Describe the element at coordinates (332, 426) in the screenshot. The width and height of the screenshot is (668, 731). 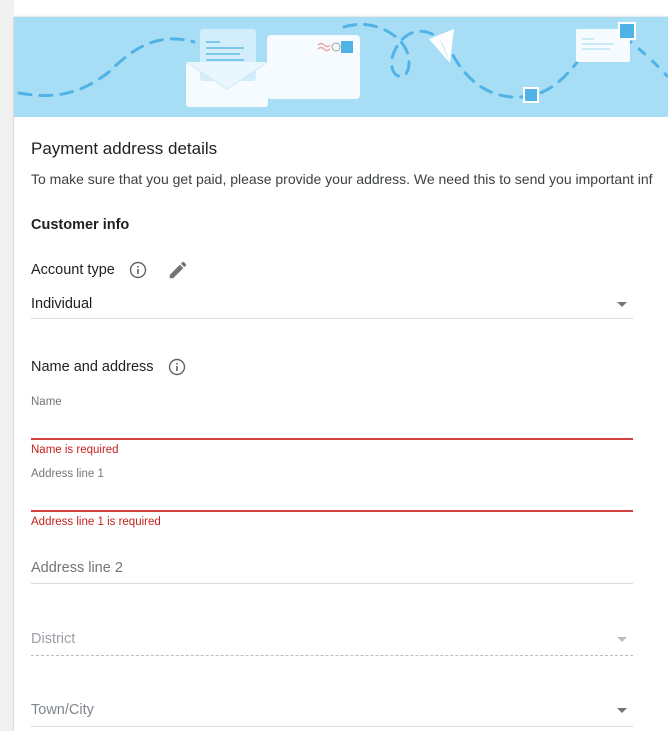
I see `name-input` at that location.